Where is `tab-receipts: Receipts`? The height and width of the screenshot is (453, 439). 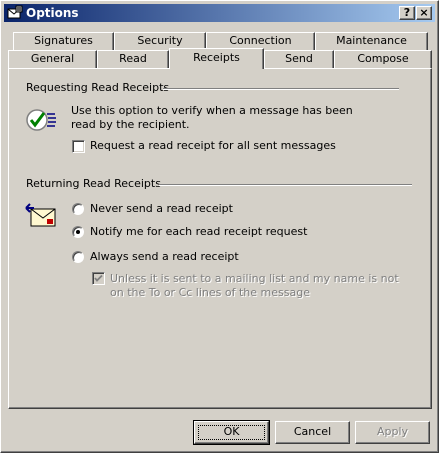
tab-receipts: Receipts is located at coordinates (216, 58).